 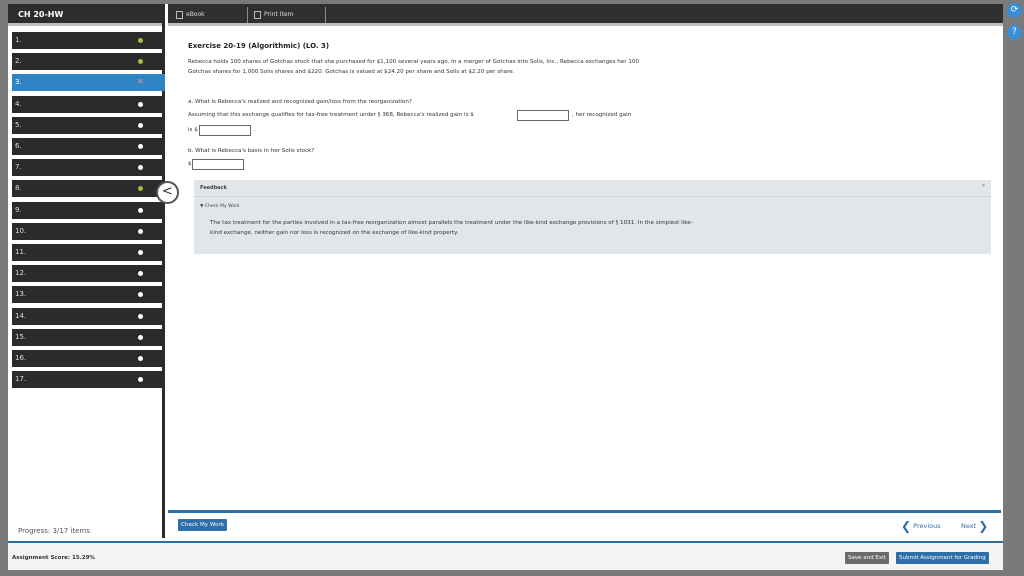 I want to click on top-toolbar: eBook Print Item, so click(x=585, y=15).